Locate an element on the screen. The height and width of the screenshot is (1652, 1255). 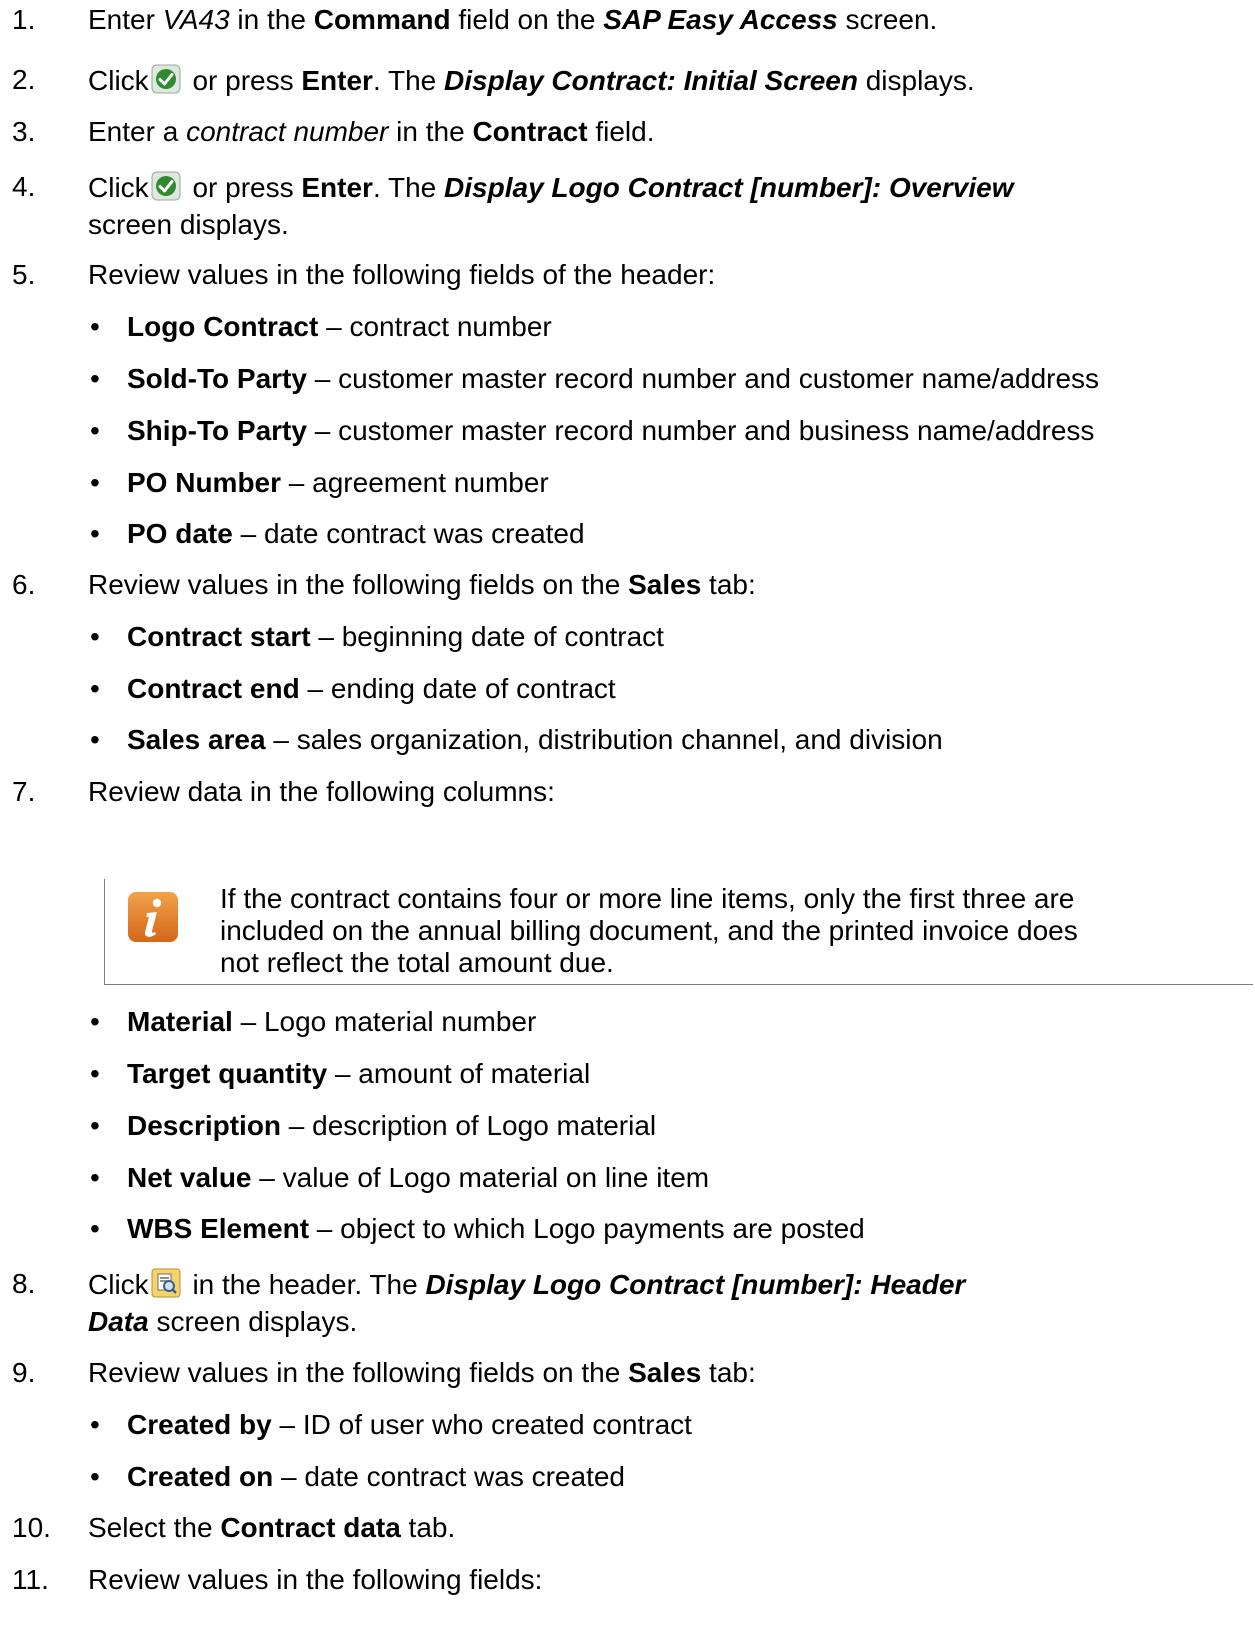
step-text: Review values in the following fields: is located at coordinates (315, 1579).